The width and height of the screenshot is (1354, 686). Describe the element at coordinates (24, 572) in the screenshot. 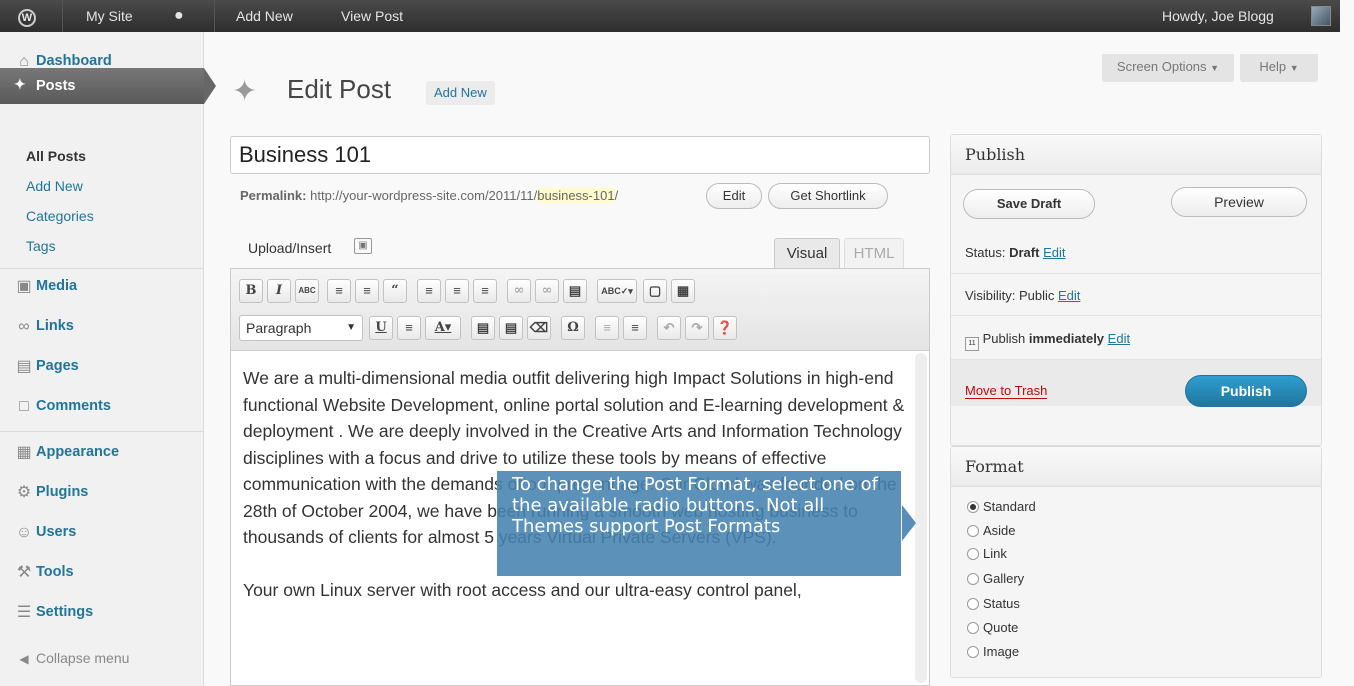

I see `tools-icon: ⚒` at that location.